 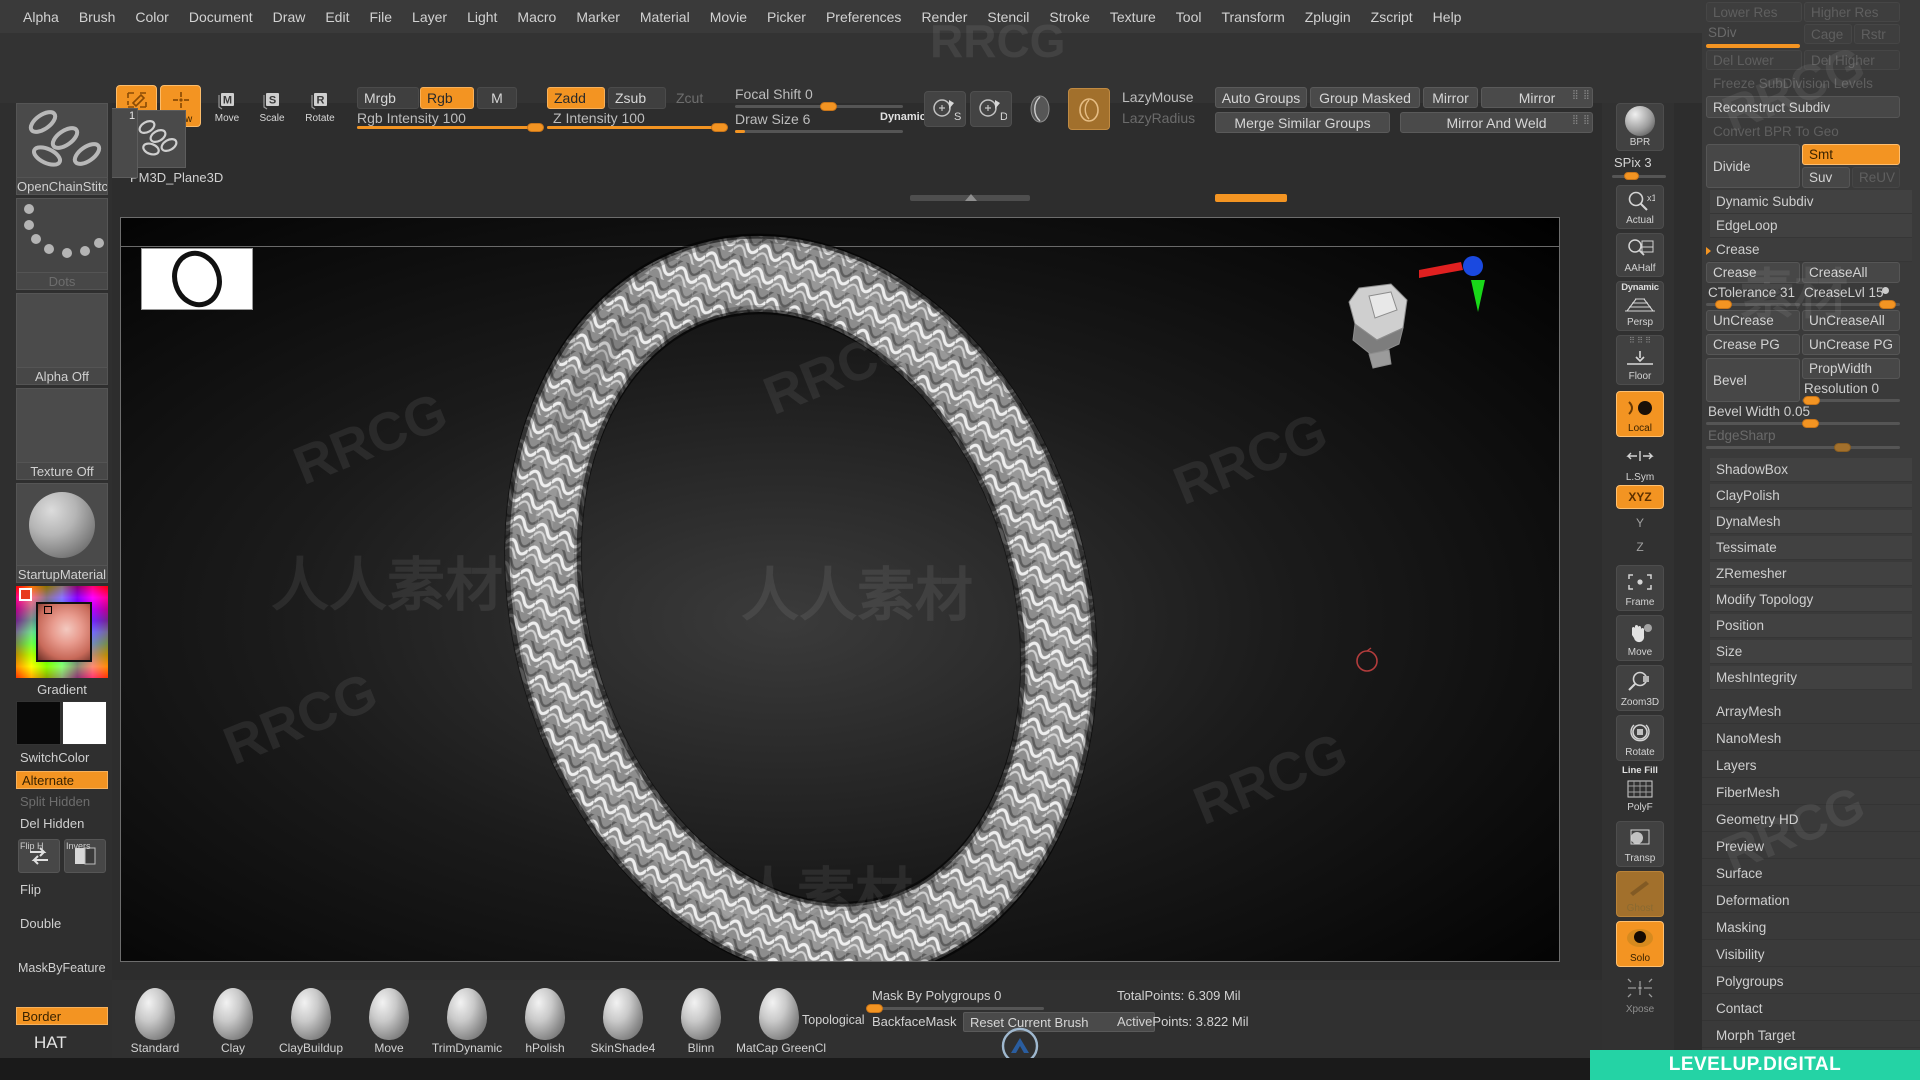 What do you see at coordinates (1189, 17) in the screenshot?
I see `menu-item-tool: Tool` at bounding box center [1189, 17].